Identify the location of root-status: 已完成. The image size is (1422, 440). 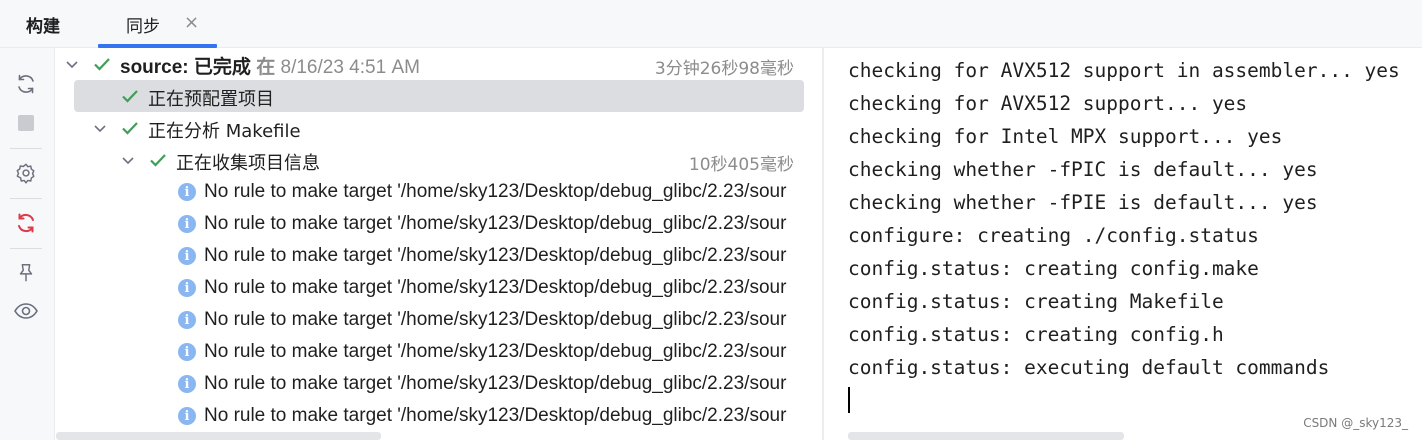
(222, 67).